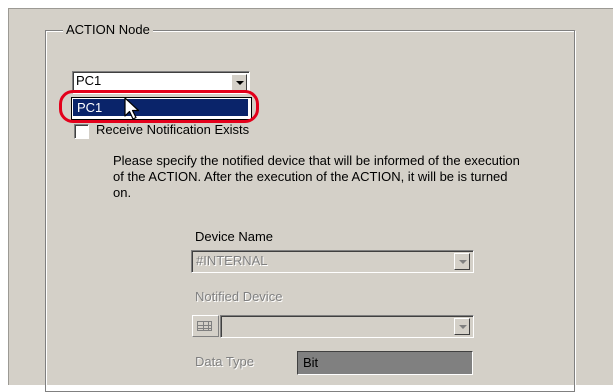 The image size is (613, 392). I want to click on notified-device-select, so click(347, 326).